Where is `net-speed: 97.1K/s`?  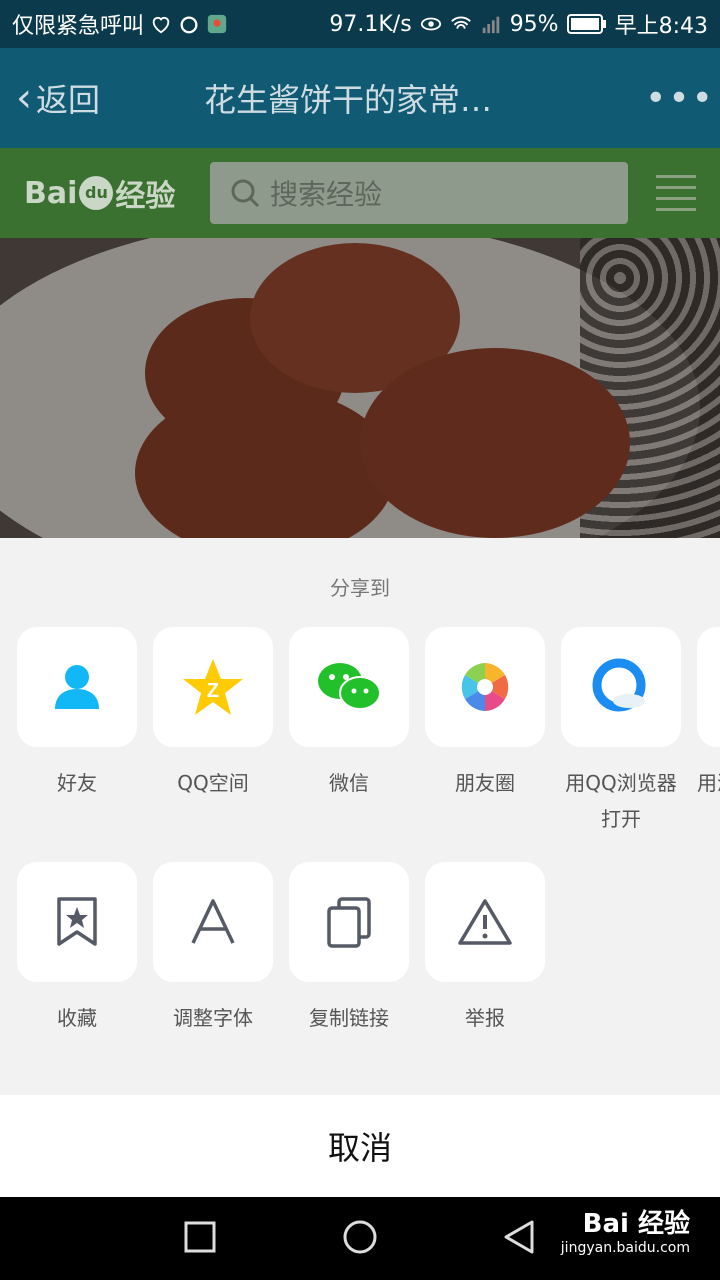
net-speed: 97.1K/s is located at coordinates (370, 24).